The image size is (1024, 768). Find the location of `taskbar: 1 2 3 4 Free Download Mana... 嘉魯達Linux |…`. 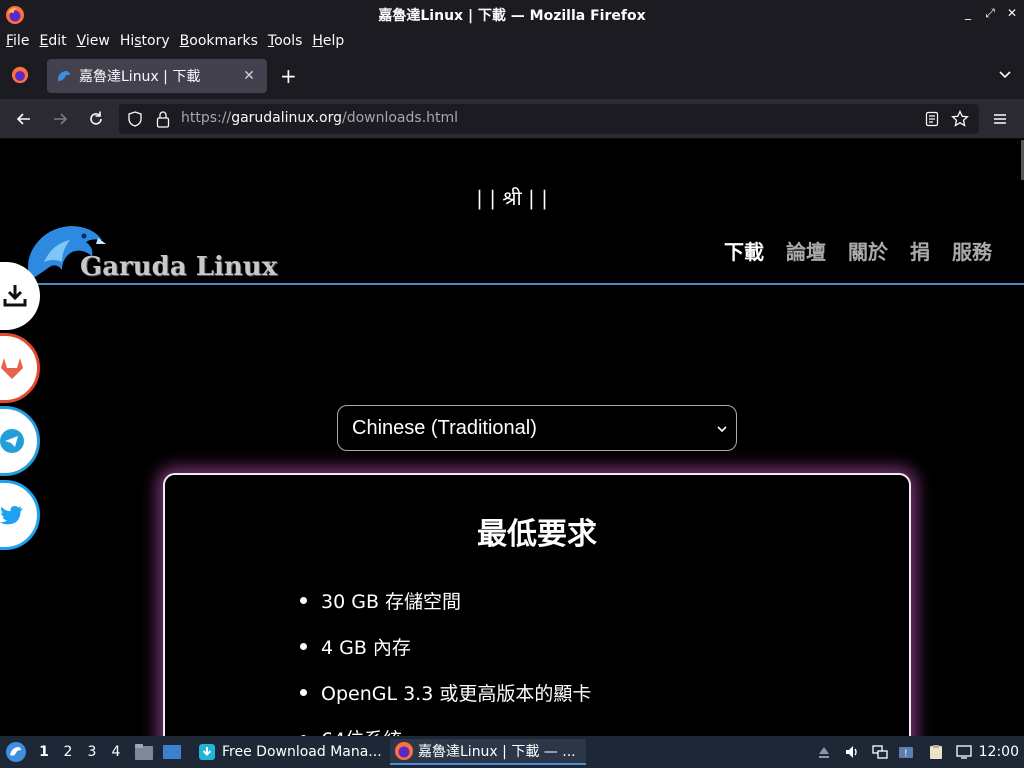

taskbar: 1 2 3 4 Free Download Mana... 嘉魯達Linux |… is located at coordinates (512, 752).